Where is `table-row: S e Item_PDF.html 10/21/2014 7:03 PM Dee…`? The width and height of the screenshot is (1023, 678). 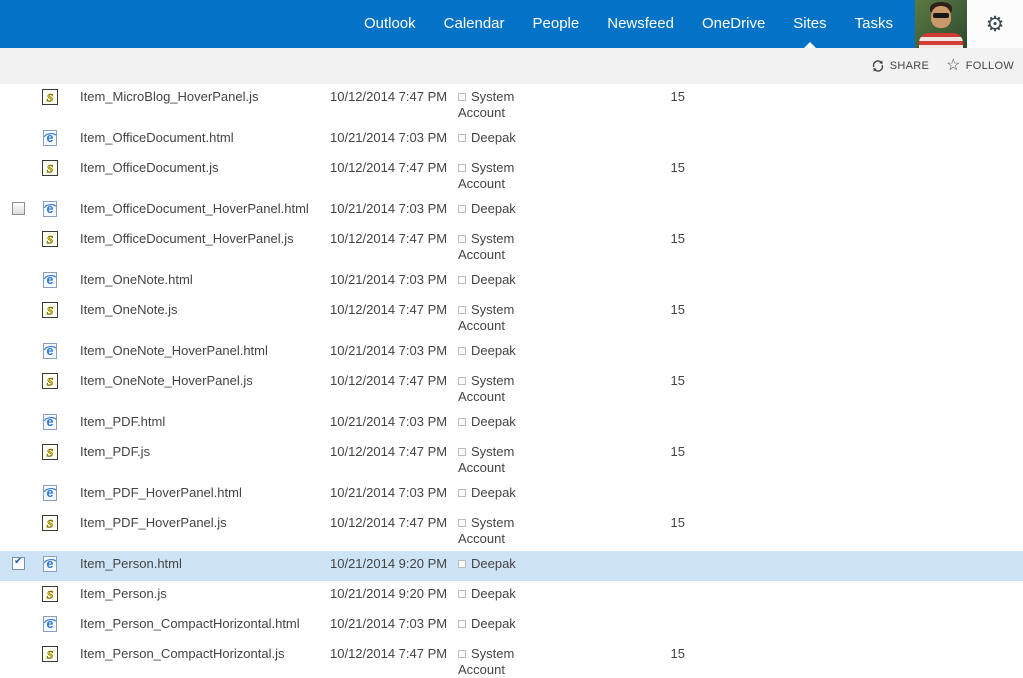 table-row: S e Item_PDF.html 10/21/2014 7:03 PM Dee… is located at coordinates (511, 424).